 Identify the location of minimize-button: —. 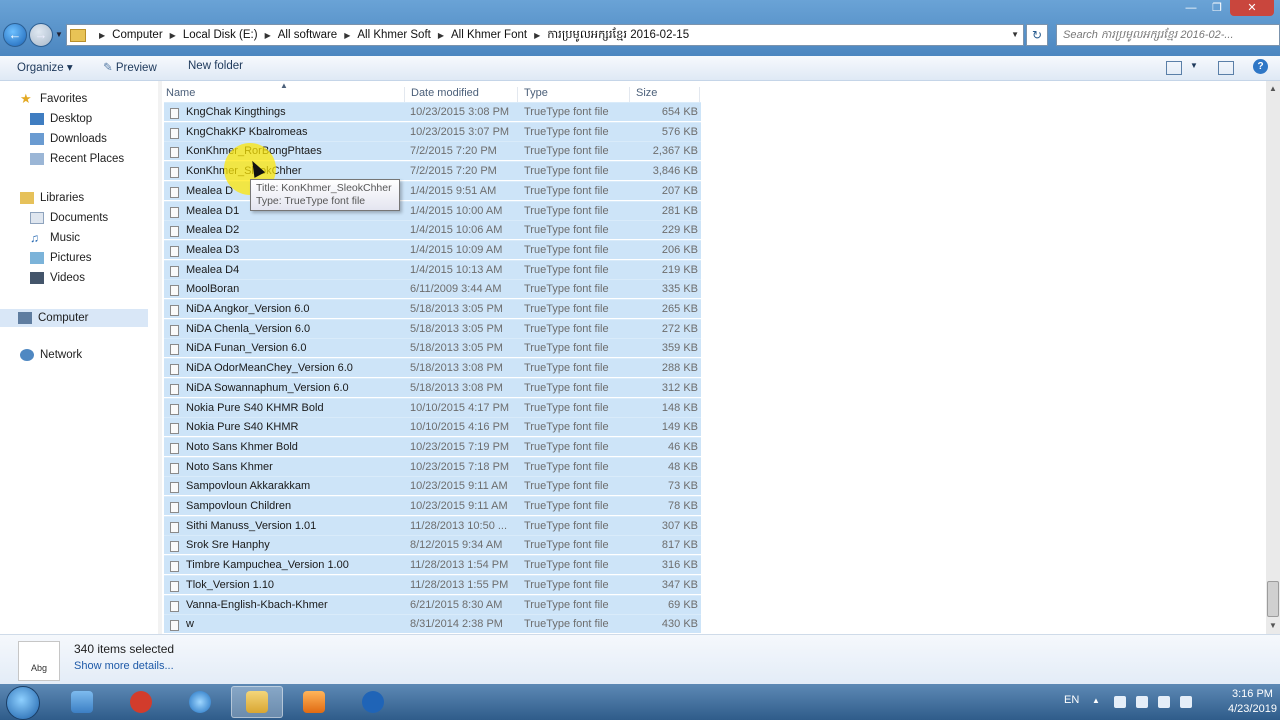
(1191, 8).